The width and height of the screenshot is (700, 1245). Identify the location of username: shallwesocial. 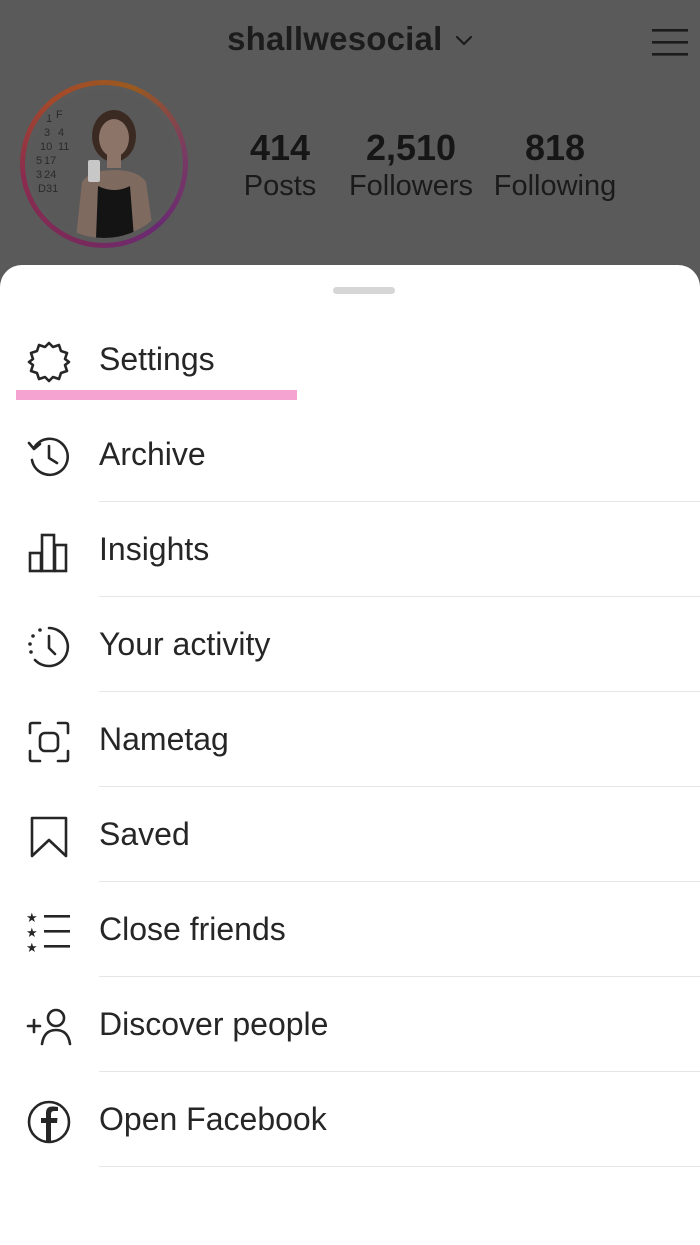
(335, 38).